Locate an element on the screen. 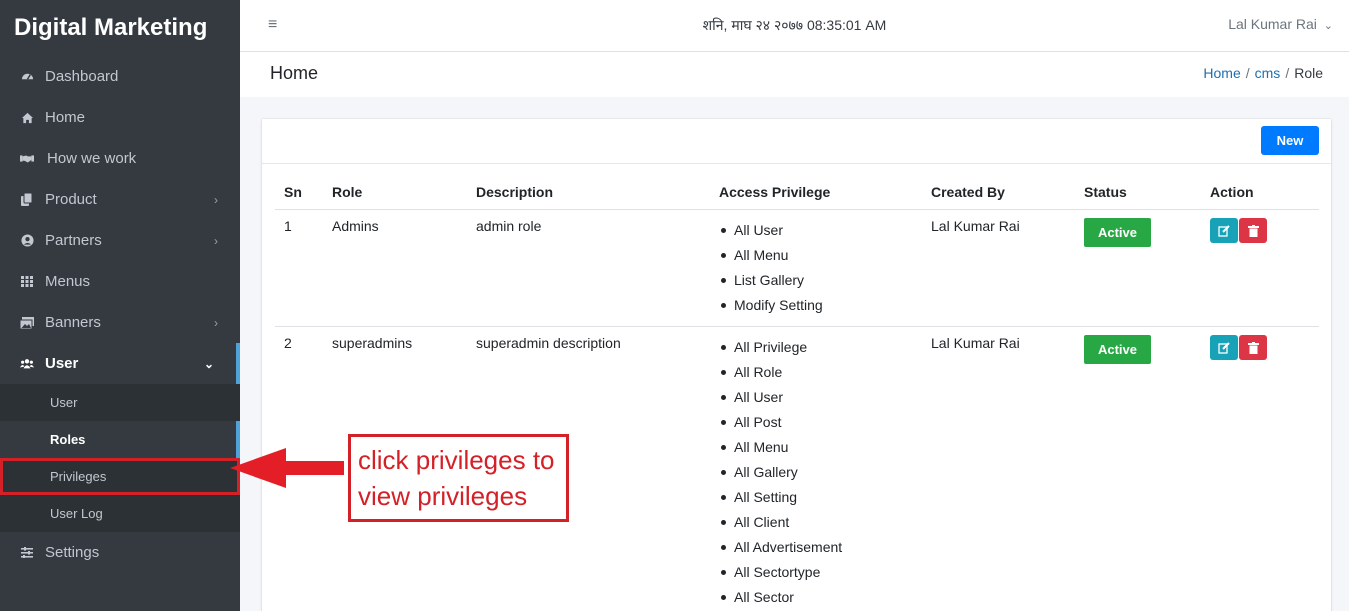 The image size is (1349, 611). annotation-callout: click privileges to view privileges is located at coordinates (458, 478).